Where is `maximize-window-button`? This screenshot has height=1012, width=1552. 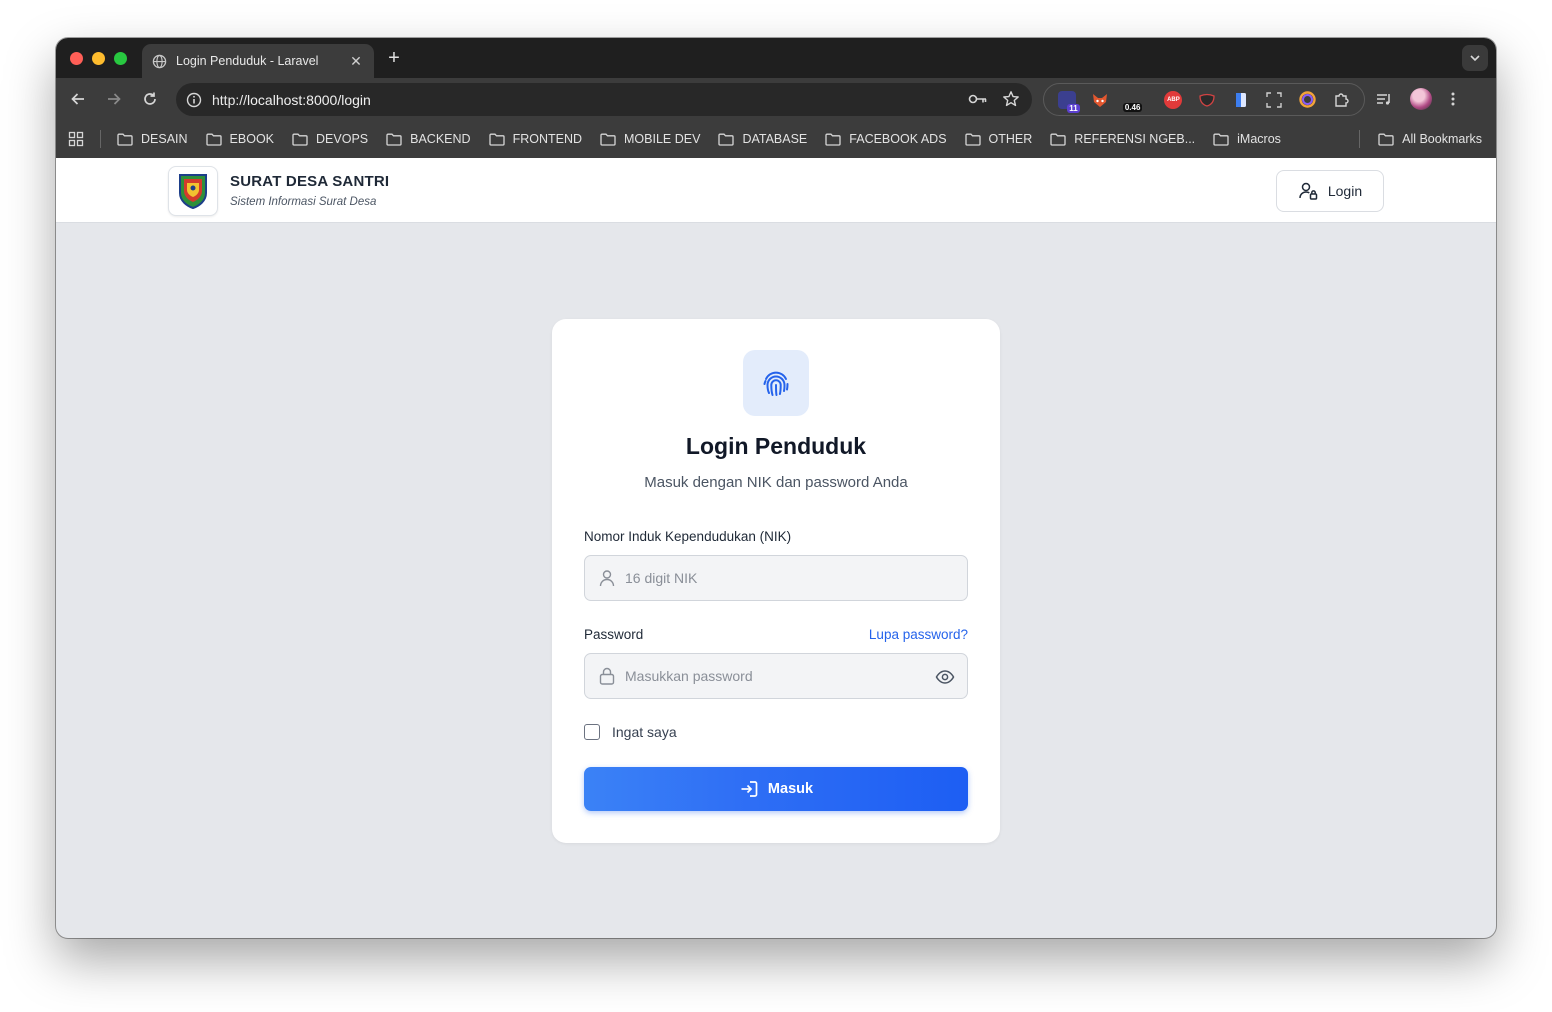 maximize-window-button is located at coordinates (120, 58).